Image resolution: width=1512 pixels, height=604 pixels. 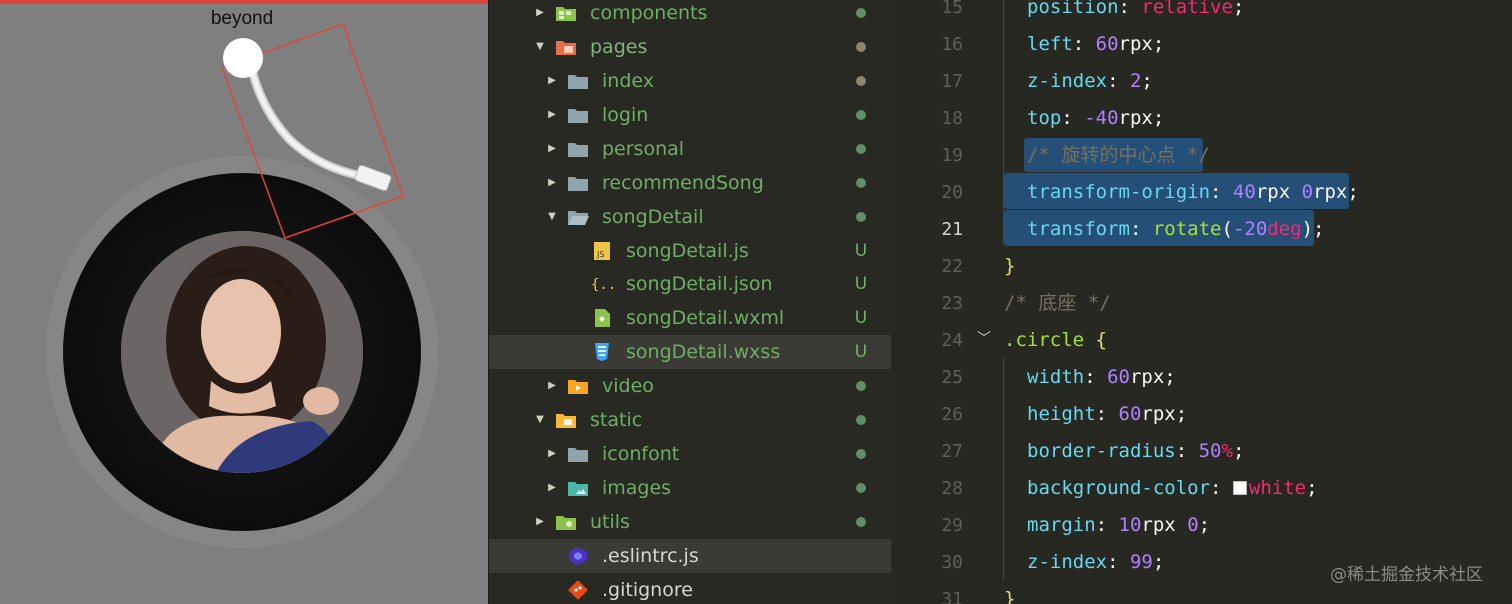 What do you see at coordinates (650, 556) in the screenshot?
I see `tree-item-label: .eslintrc.js` at bounding box center [650, 556].